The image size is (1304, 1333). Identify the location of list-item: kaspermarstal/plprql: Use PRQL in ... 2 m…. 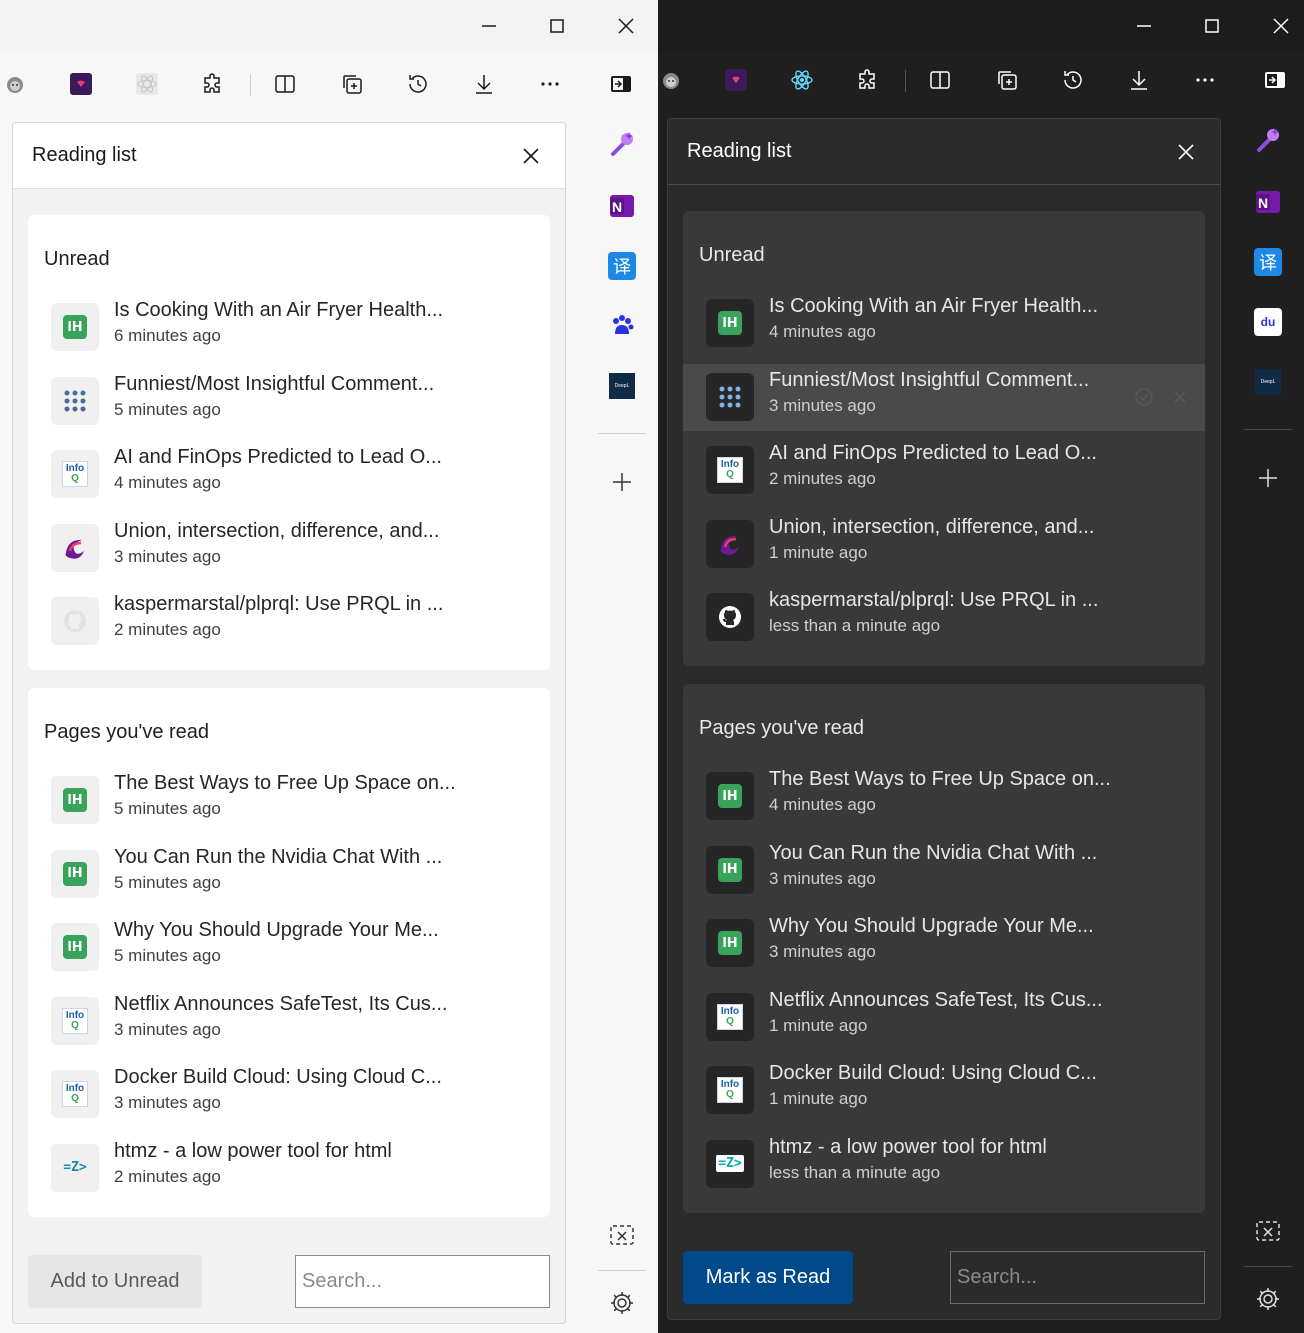
(289, 621).